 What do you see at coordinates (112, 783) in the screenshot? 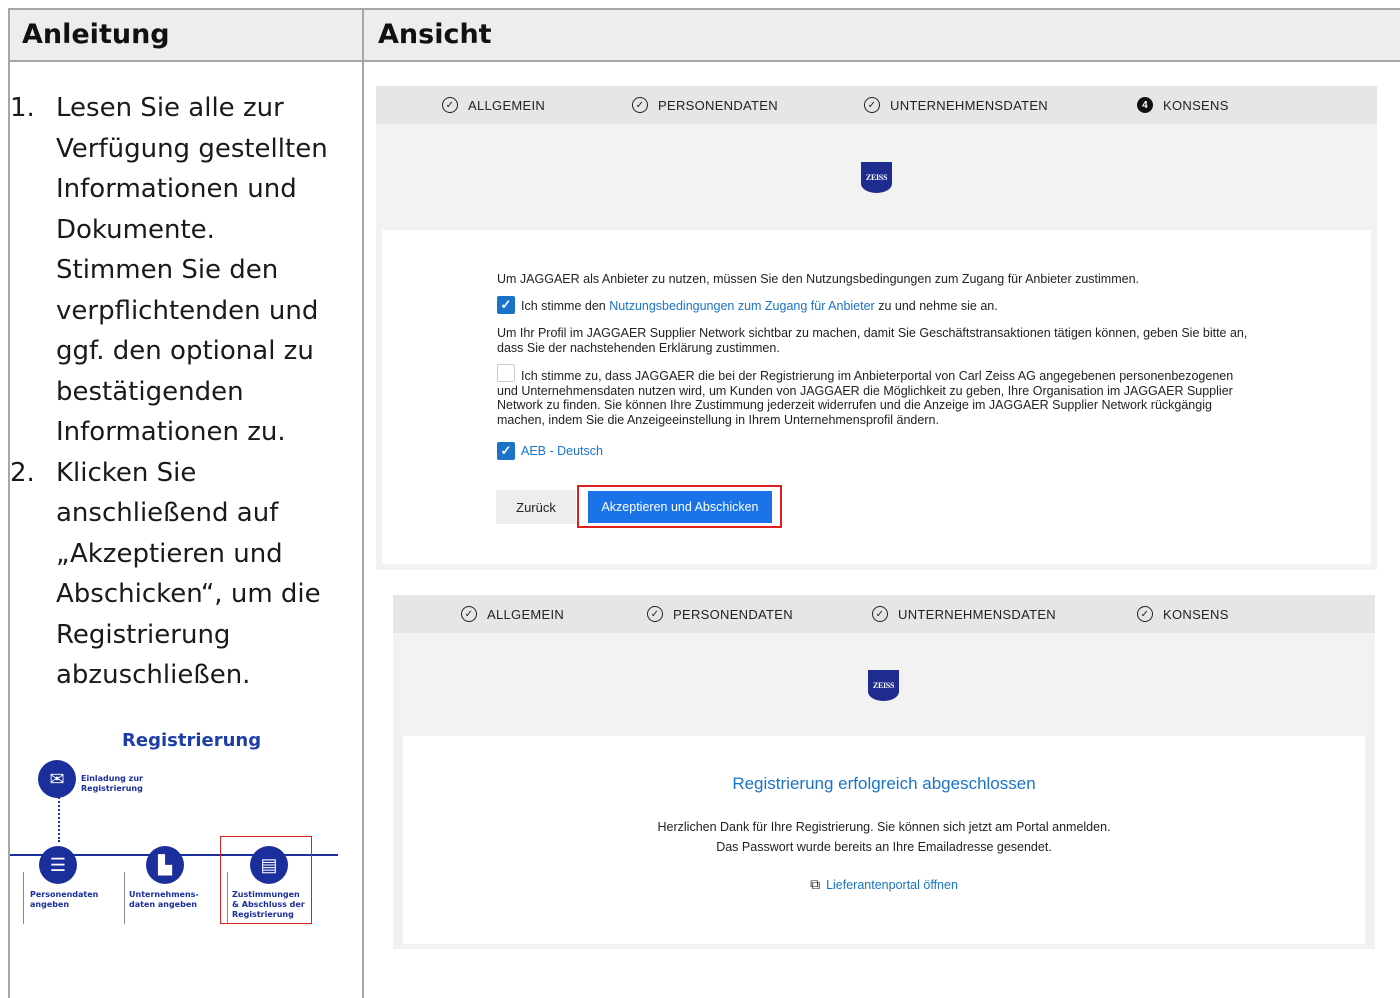
I see `diagram-step-label: Einladung zur Registrierung` at bounding box center [112, 783].